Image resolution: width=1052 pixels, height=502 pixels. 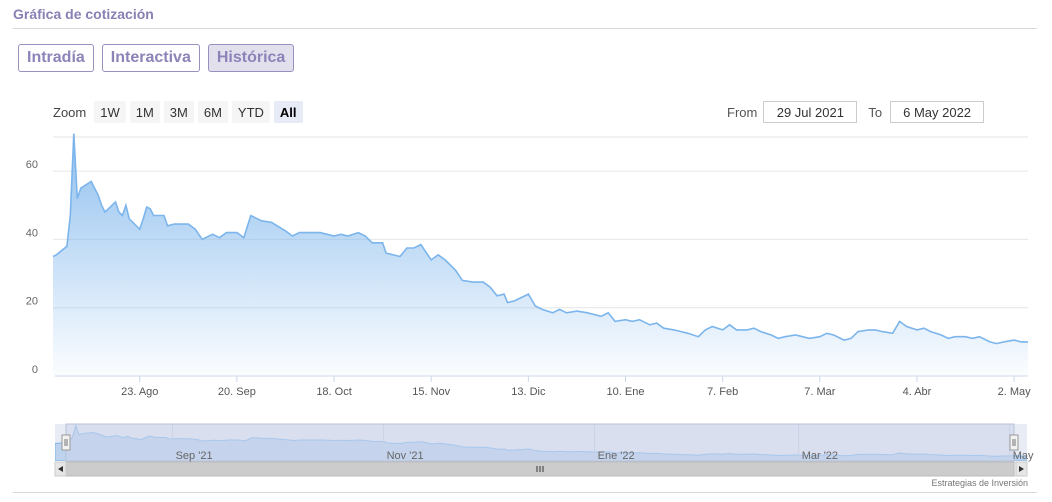 I want to click on x-tick-label: 2. May, so click(x=1015, y=392).